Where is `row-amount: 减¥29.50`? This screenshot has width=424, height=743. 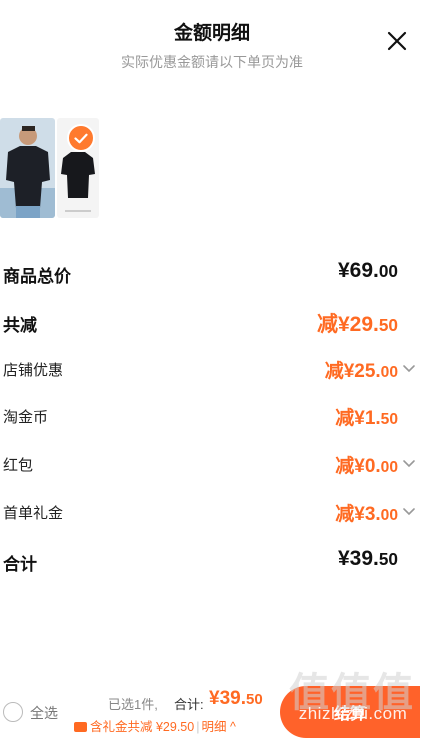
row-amount: 减¥29.50 is located at coordinates (357, 323).